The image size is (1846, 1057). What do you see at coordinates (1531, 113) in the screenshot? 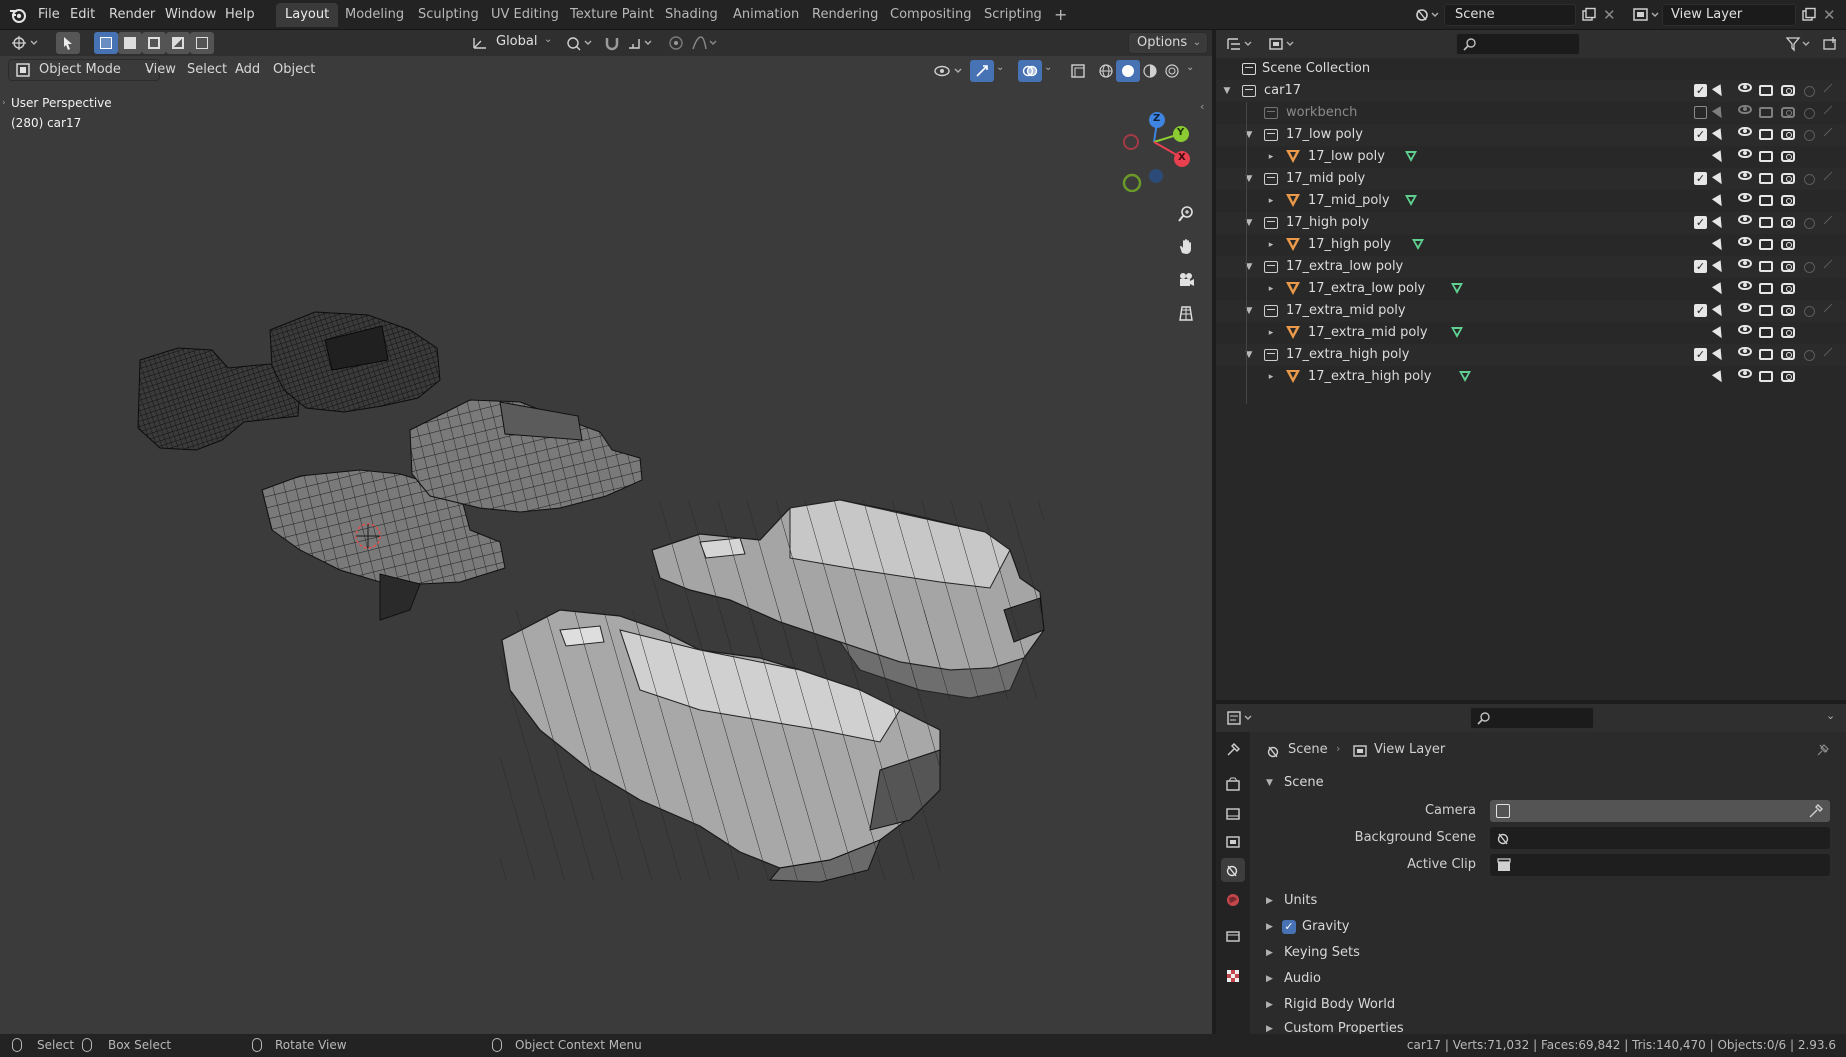
I see `outliner-collection-row: workbench` at bounding box center [1531, 113].